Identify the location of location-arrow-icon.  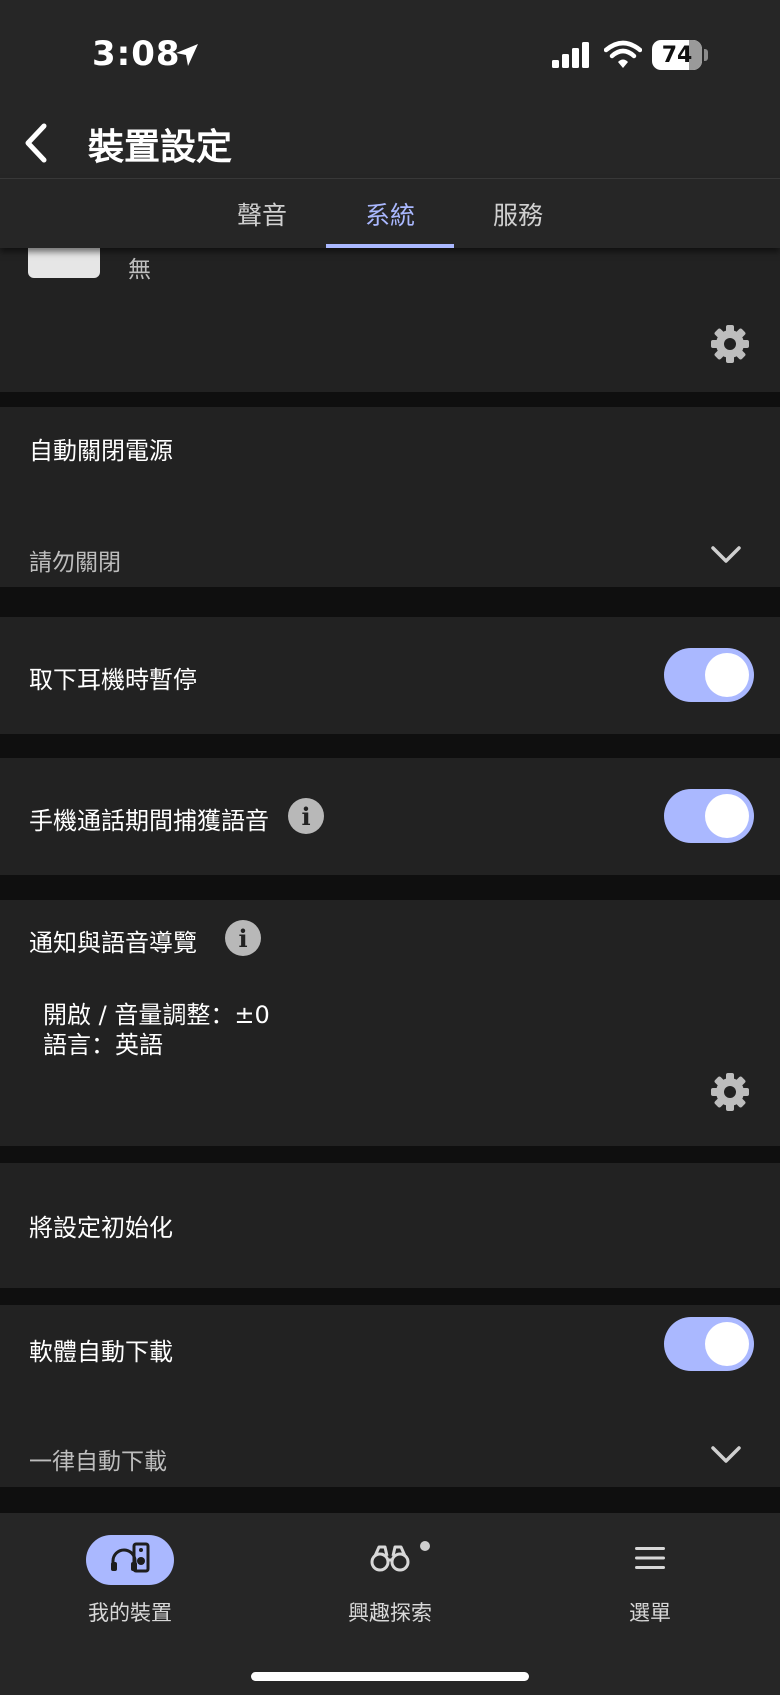
(187, 57).